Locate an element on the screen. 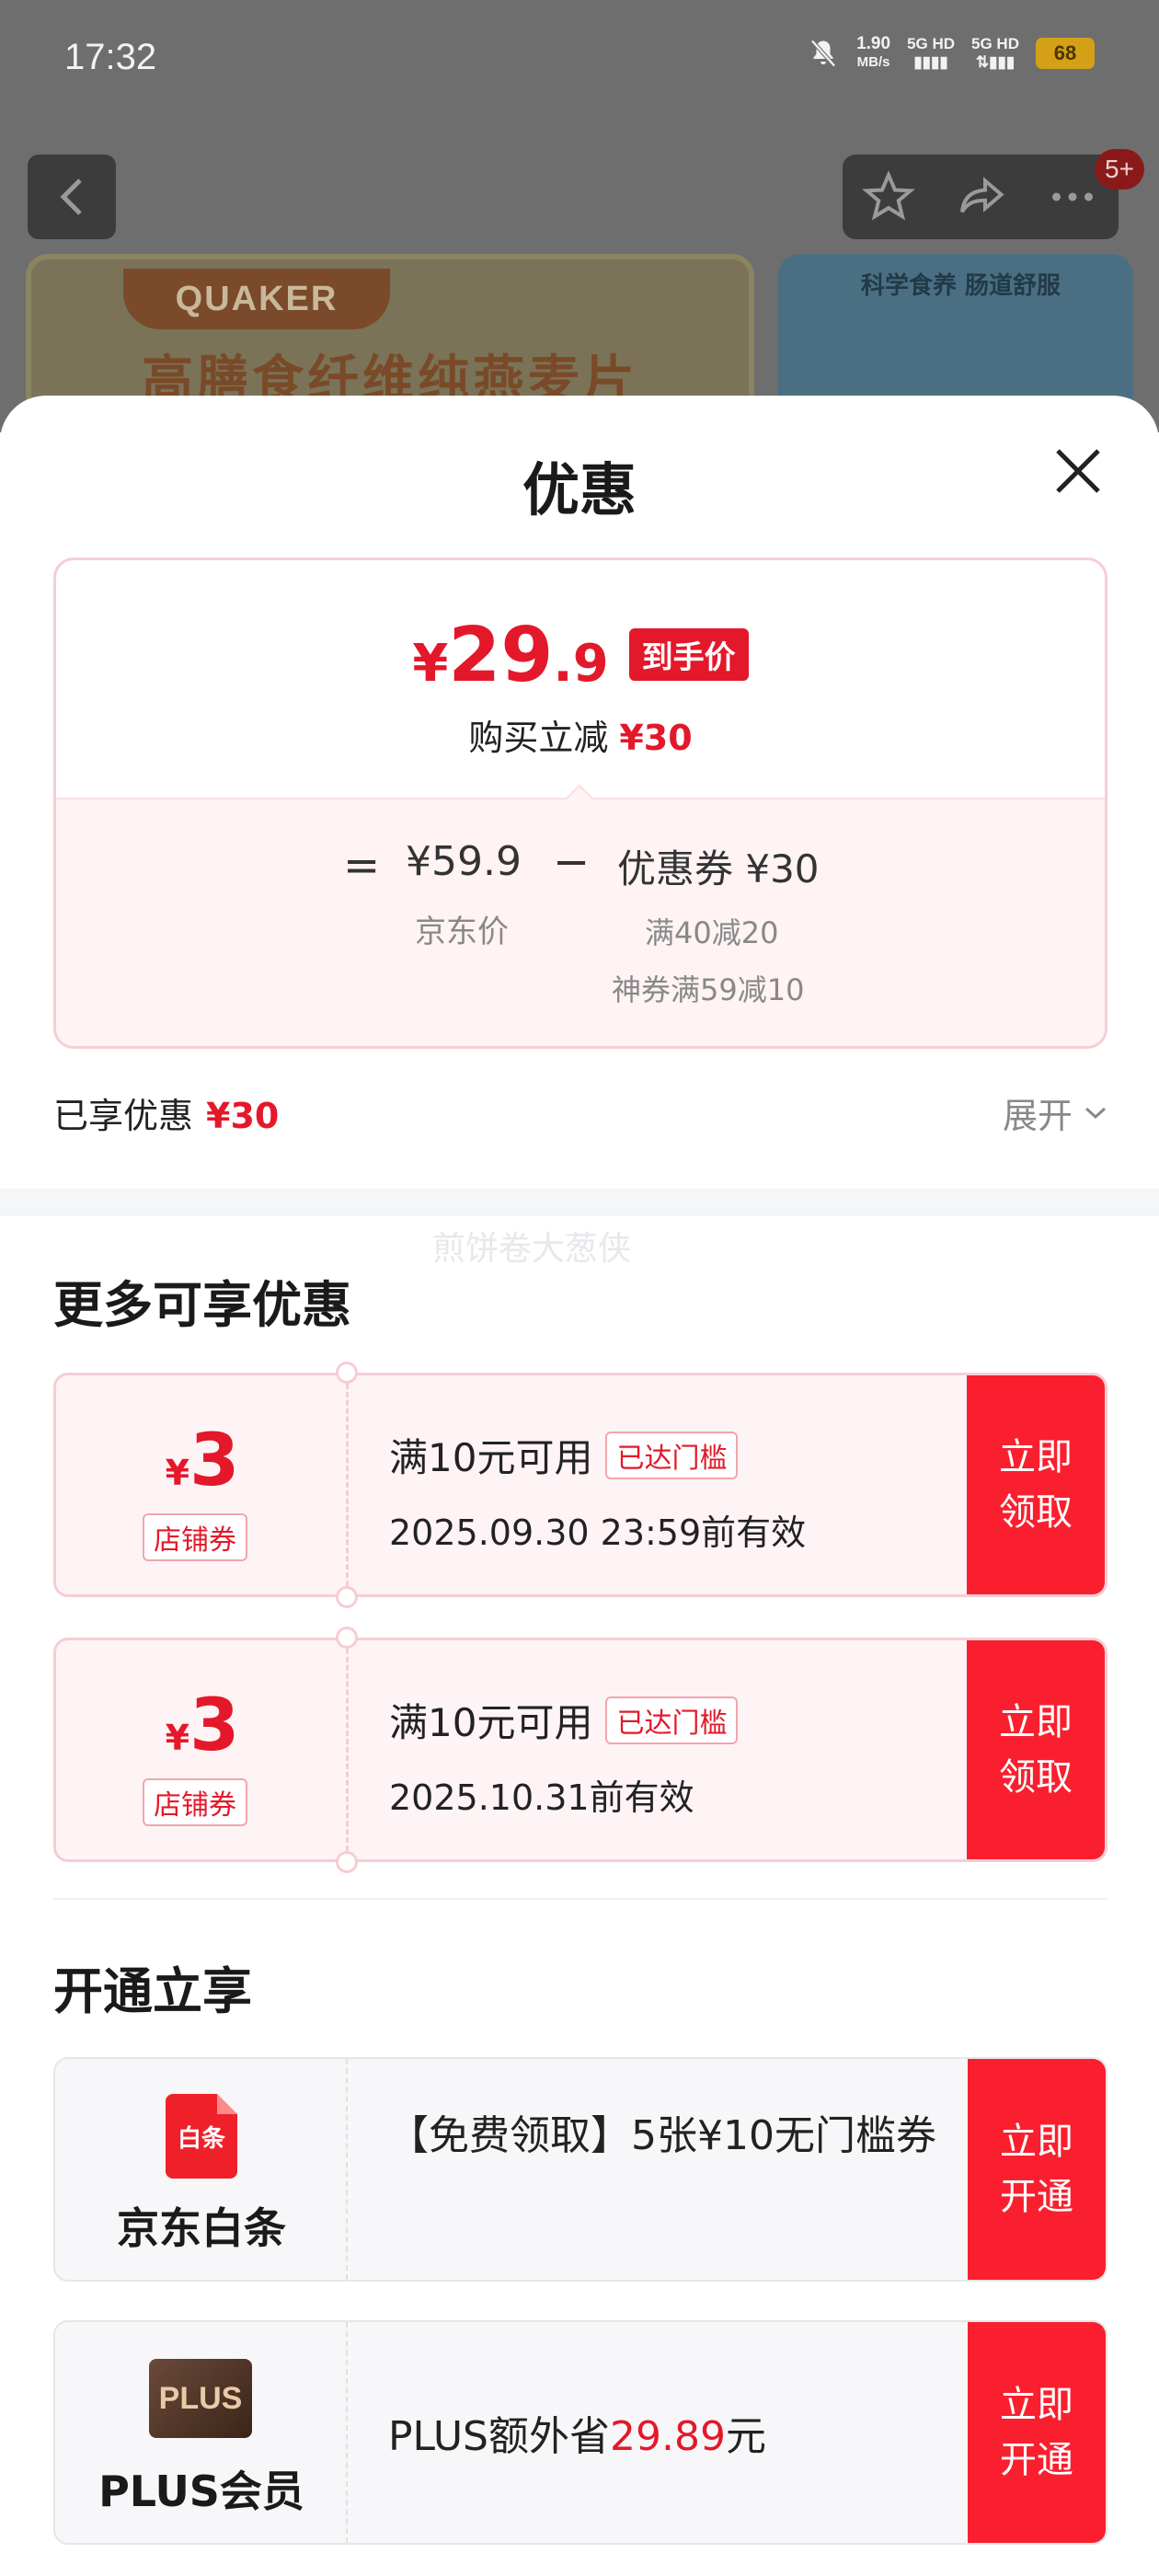  price-currency: ¥ is located at coordinates (430, 664).